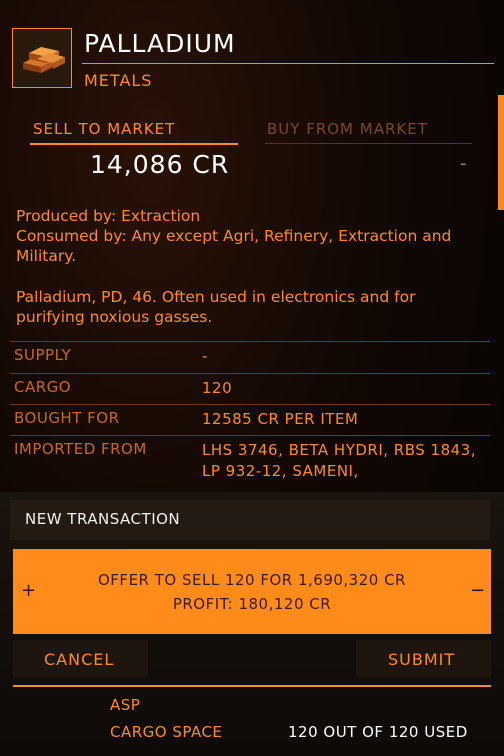 This screenshot has width=504, height=756. Describe the element at coordinates (166, 732) in the screenshot. I see `cargo-space-label: CARGO SPACE` at that location.